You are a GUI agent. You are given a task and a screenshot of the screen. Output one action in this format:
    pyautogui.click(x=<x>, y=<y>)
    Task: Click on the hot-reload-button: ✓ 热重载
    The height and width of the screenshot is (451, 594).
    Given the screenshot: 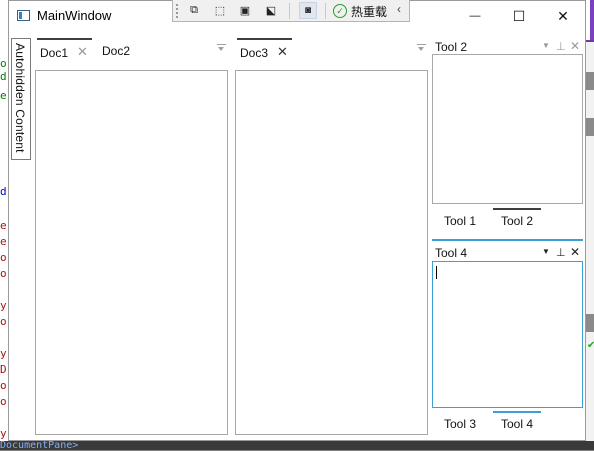 What is the action you would take?
    pyautogui.click(x=360, y=11)
    